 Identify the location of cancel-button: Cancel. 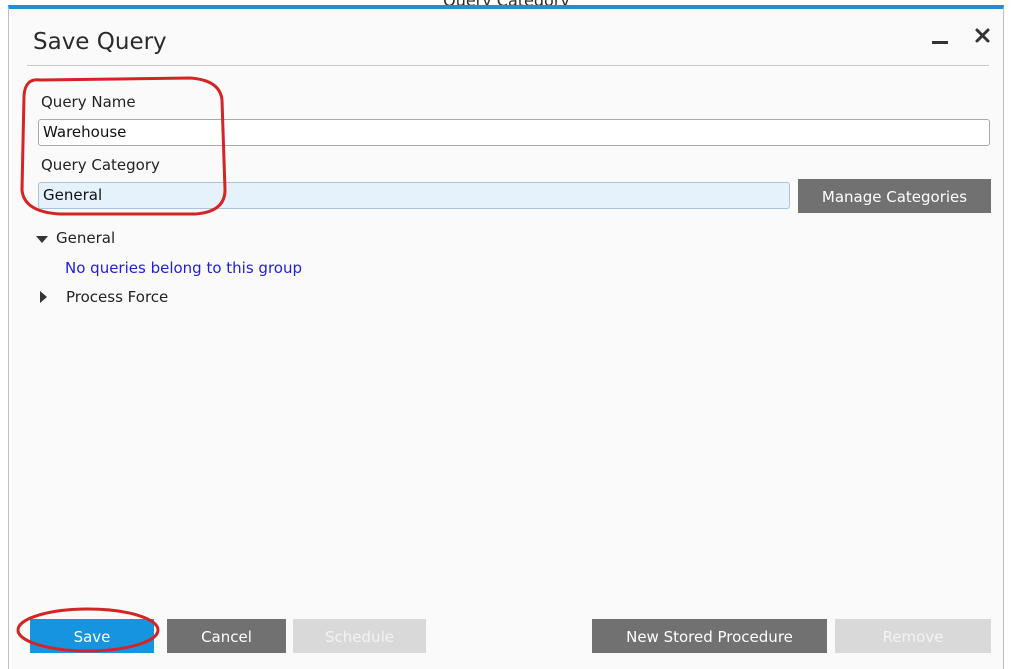
(226, 636).